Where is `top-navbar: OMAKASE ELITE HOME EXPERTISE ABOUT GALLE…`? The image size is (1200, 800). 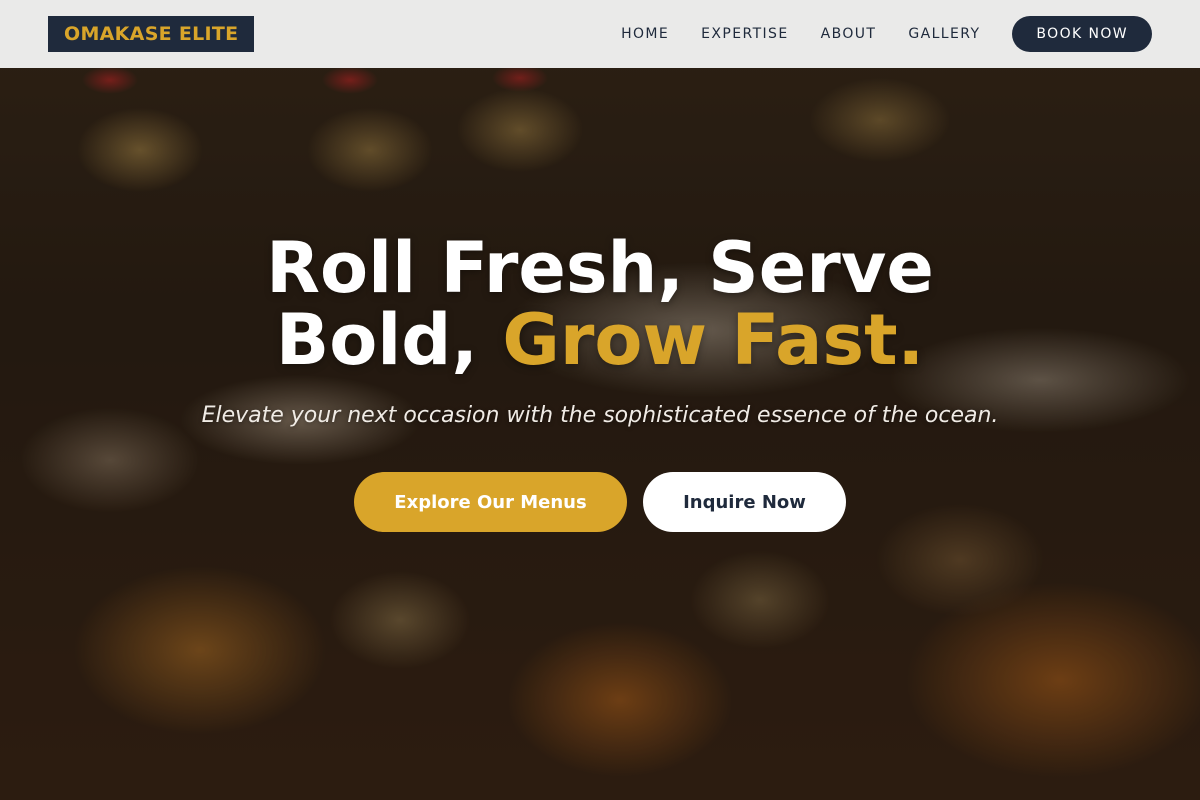 top-navbar: OMAKASE ELITE HOME EXPERTISE ABOUT GALLE… is located at coordinates (600, 34).